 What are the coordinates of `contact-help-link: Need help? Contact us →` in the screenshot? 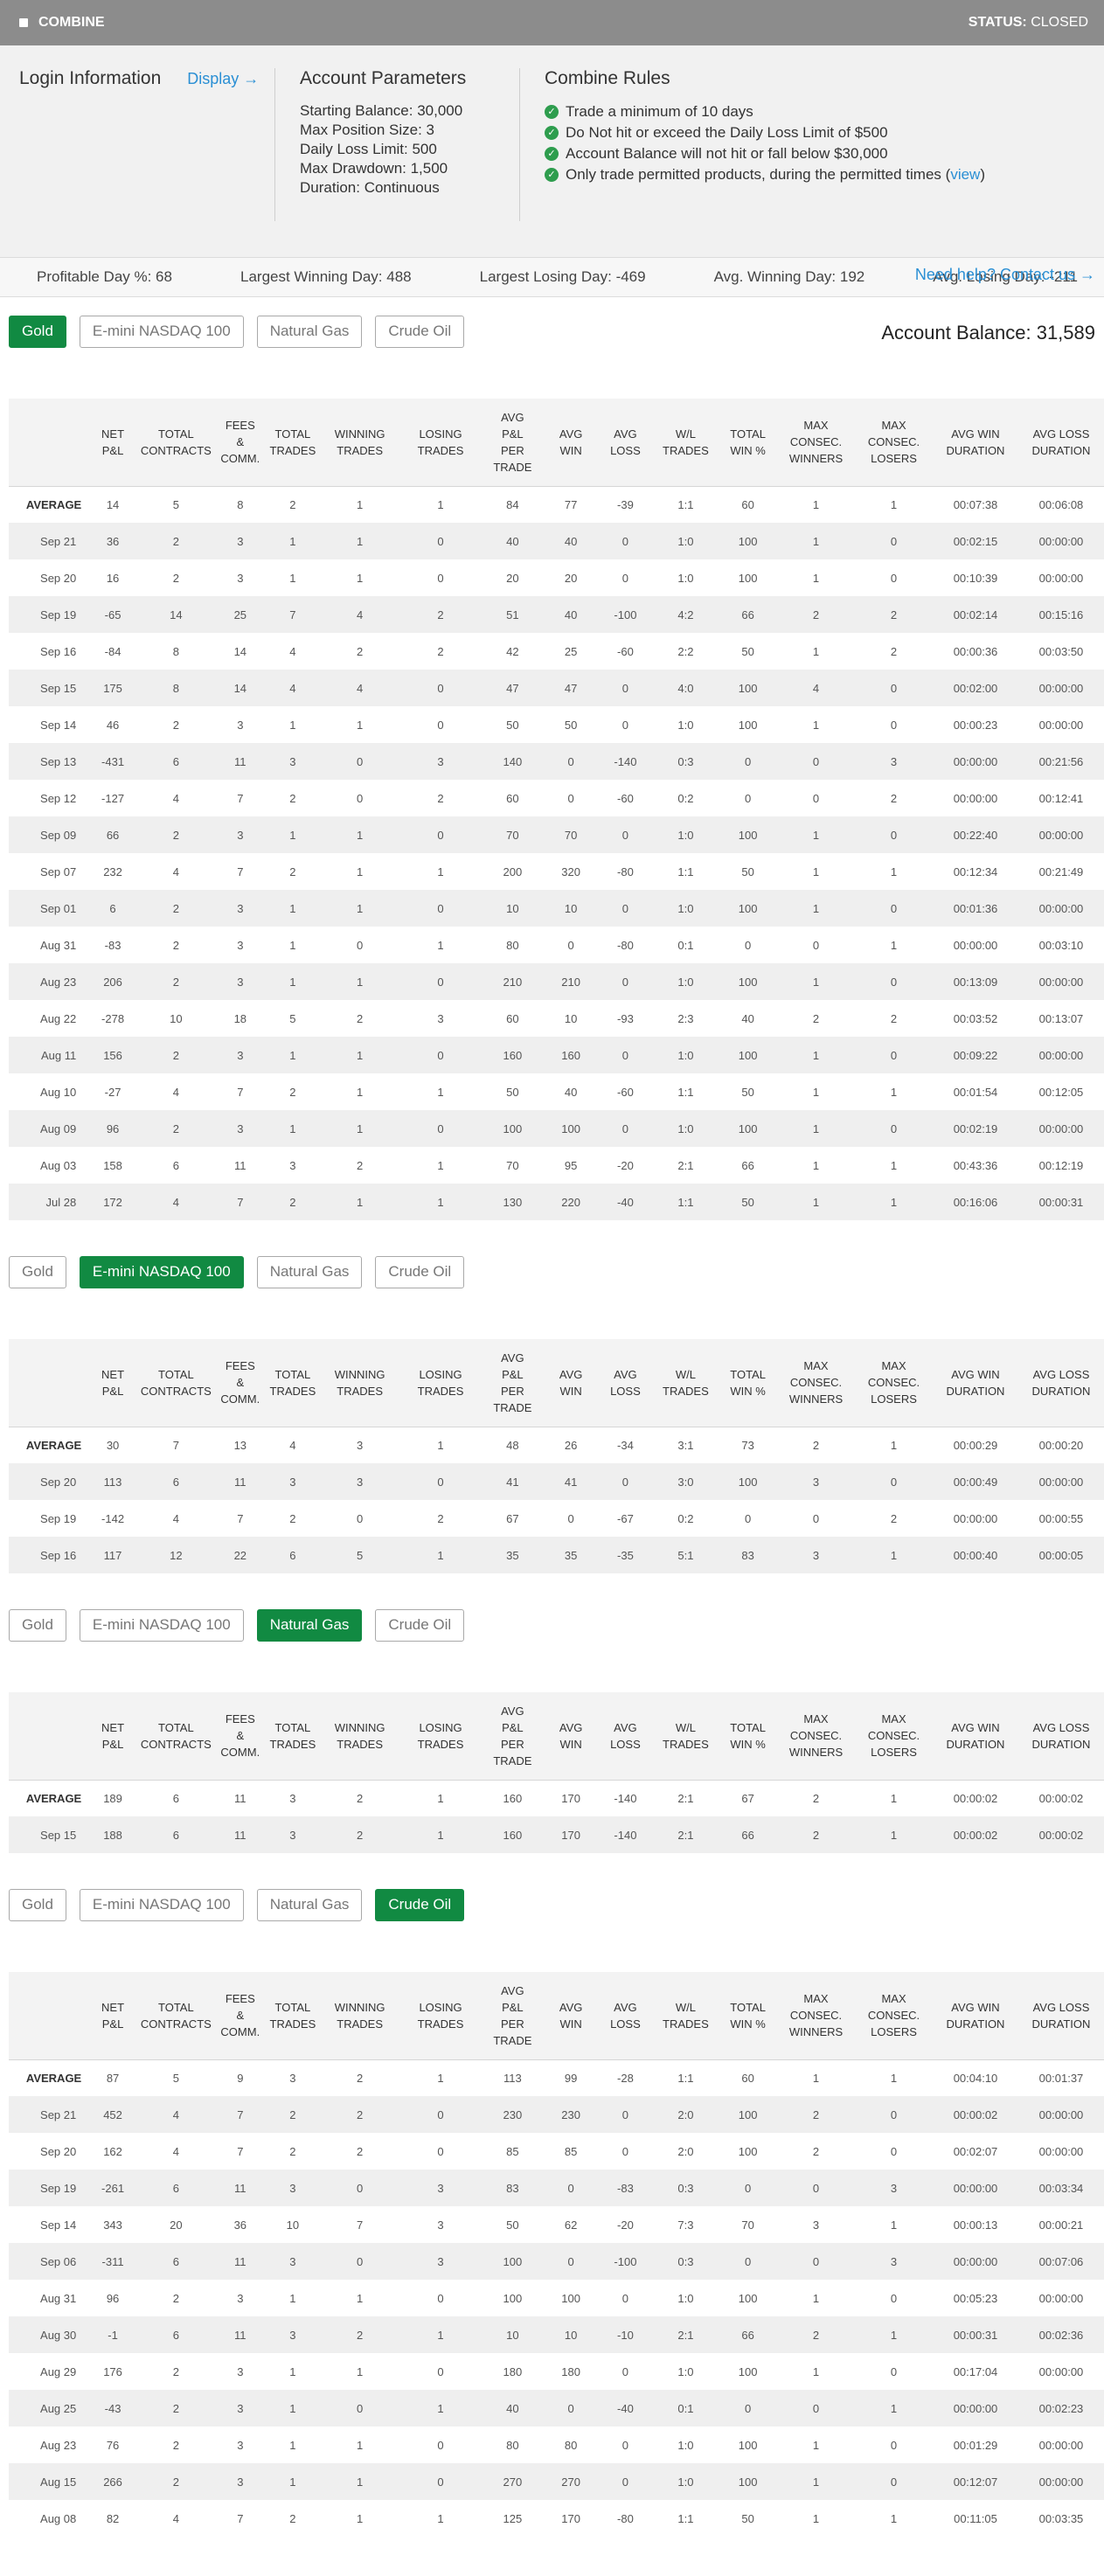 It's located at (1005, 275).